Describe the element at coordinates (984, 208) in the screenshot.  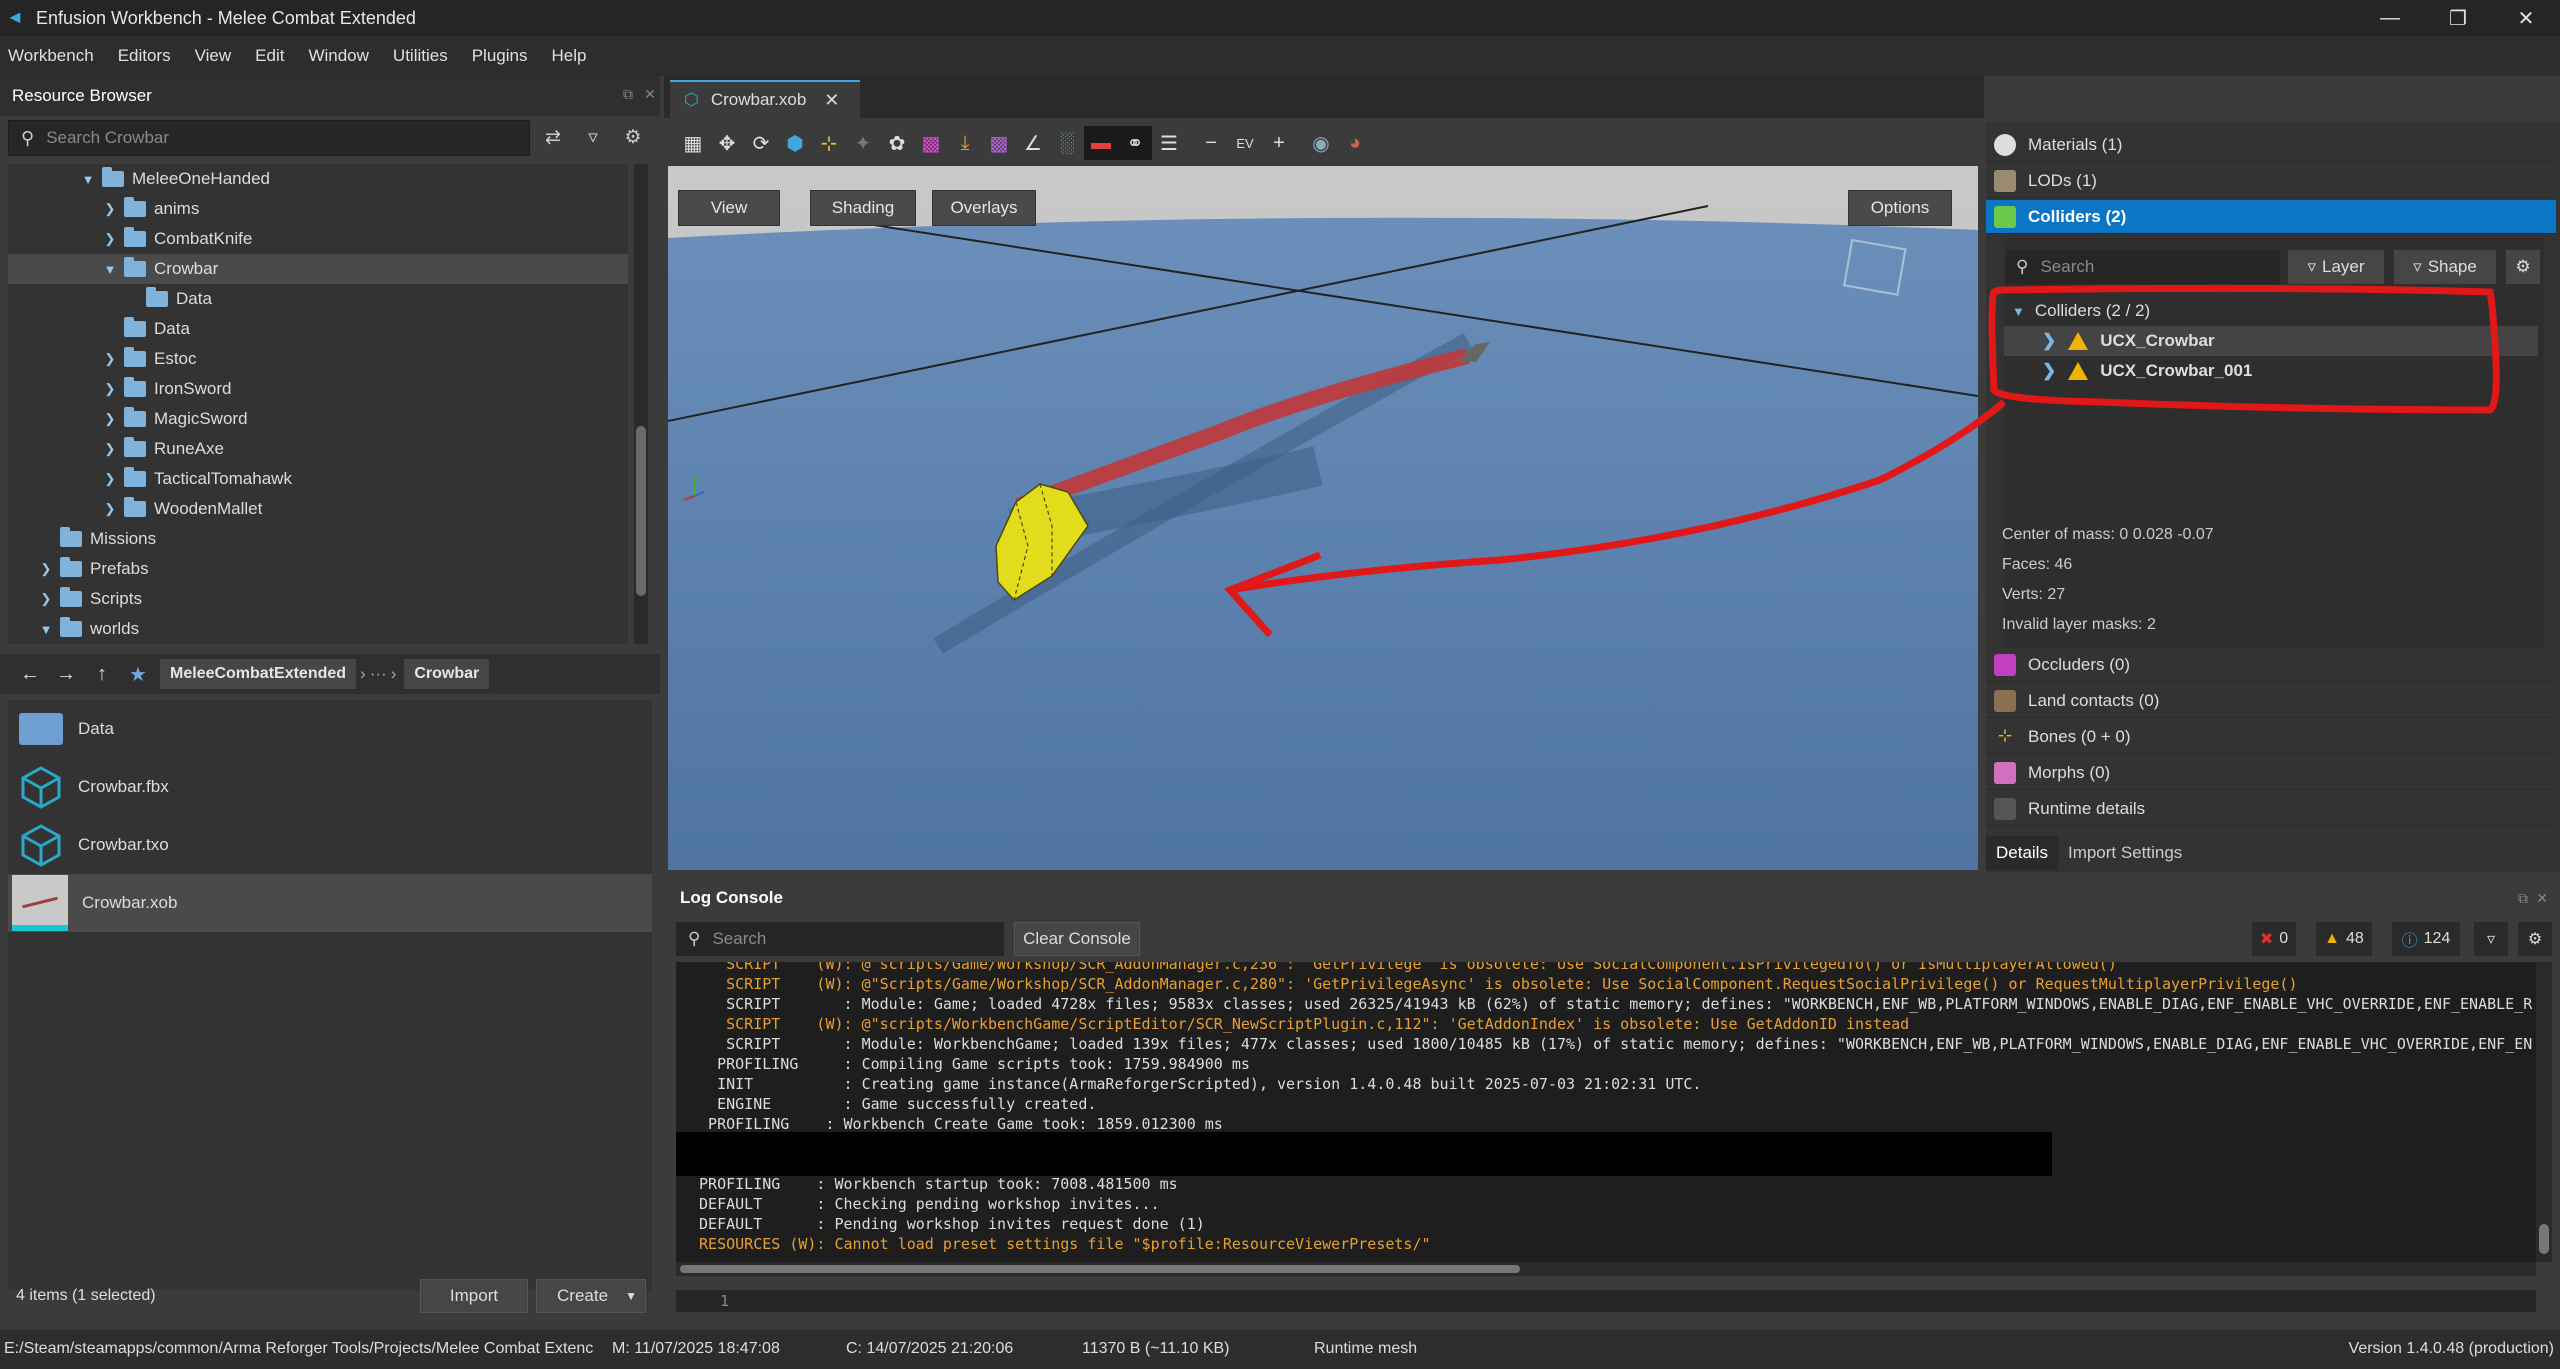
I see `overlays-button: Overlays` at that location.